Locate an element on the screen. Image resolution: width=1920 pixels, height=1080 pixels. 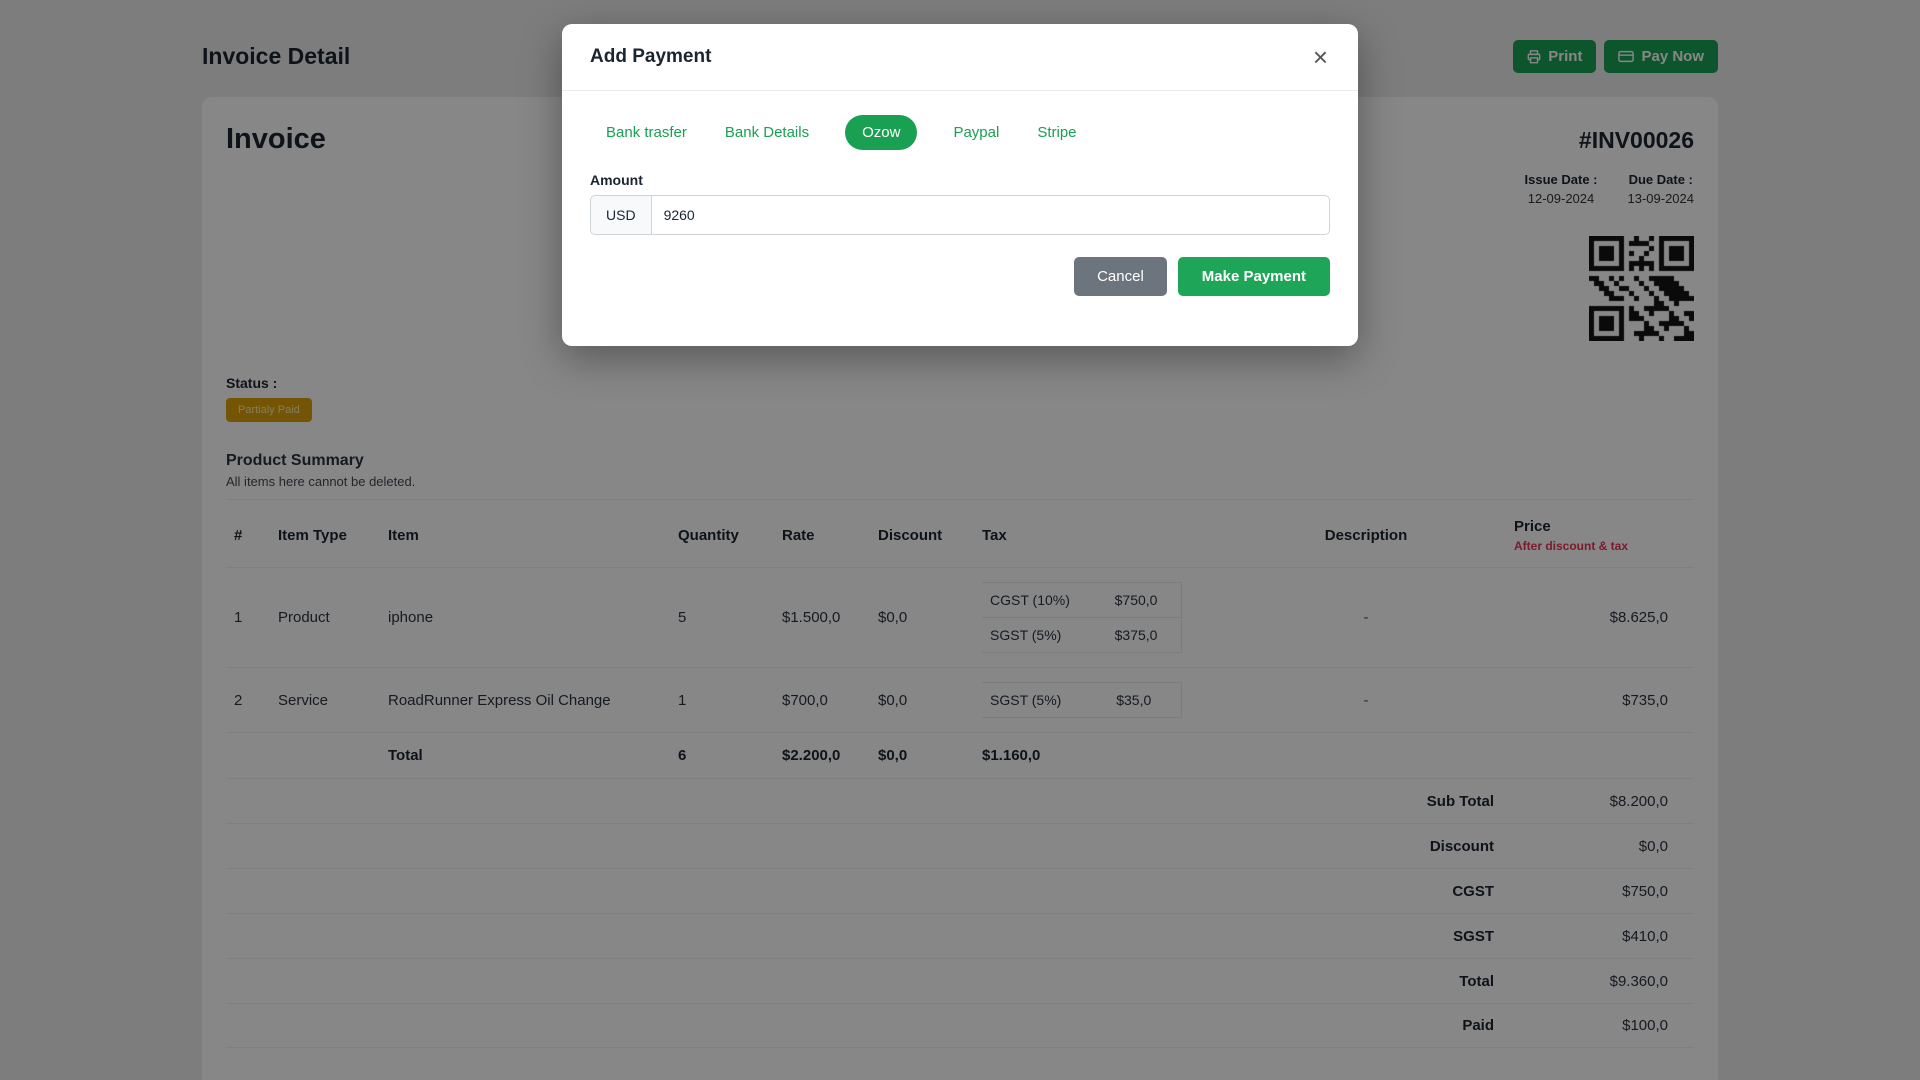
amount-input is located at coordinates (990, 215).